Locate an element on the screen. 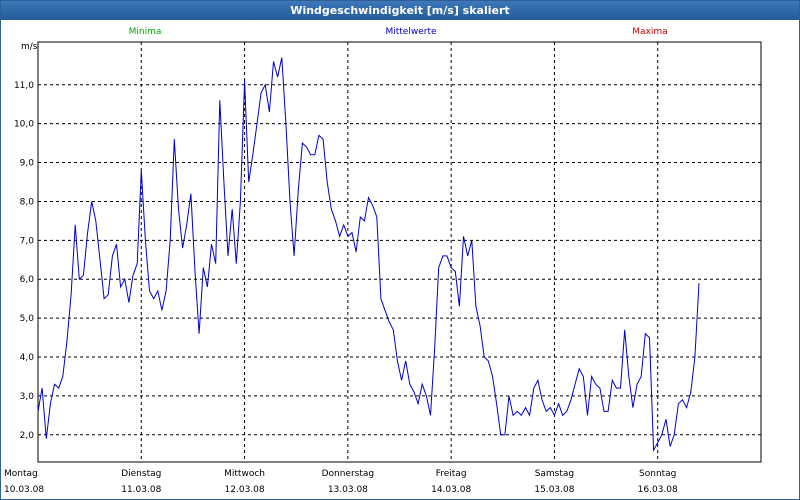 This screenshot has width=800, height=500. y-tick-label: 8,0 is located at coordinates (27, 202).